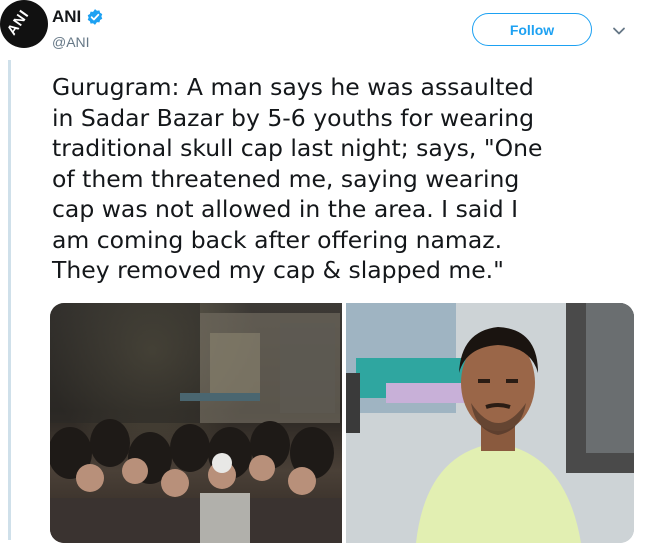 Image resolution: width=650 pixels, height=543 pixels. I want to click on account-handle: @ANI, so click(71, 42).